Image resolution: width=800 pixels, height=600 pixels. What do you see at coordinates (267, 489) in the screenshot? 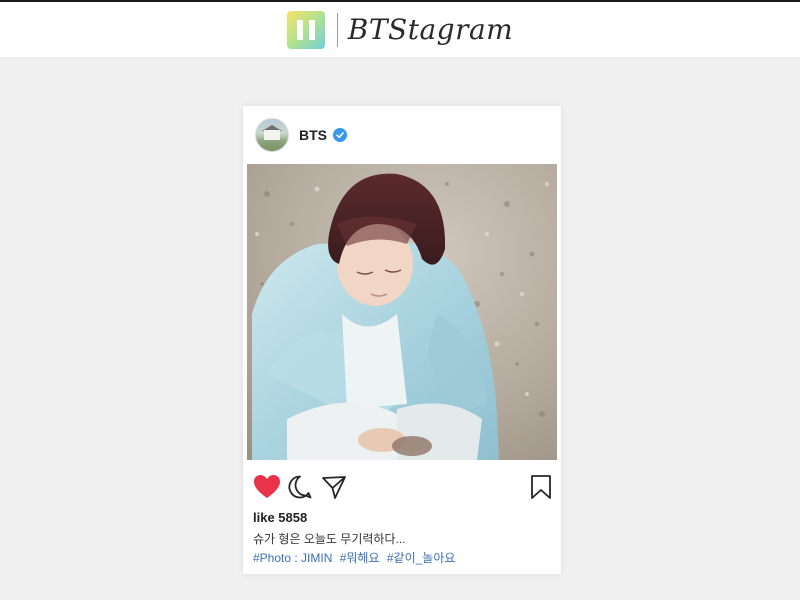
I see `heart-icon` at bounding box center [267, 489].